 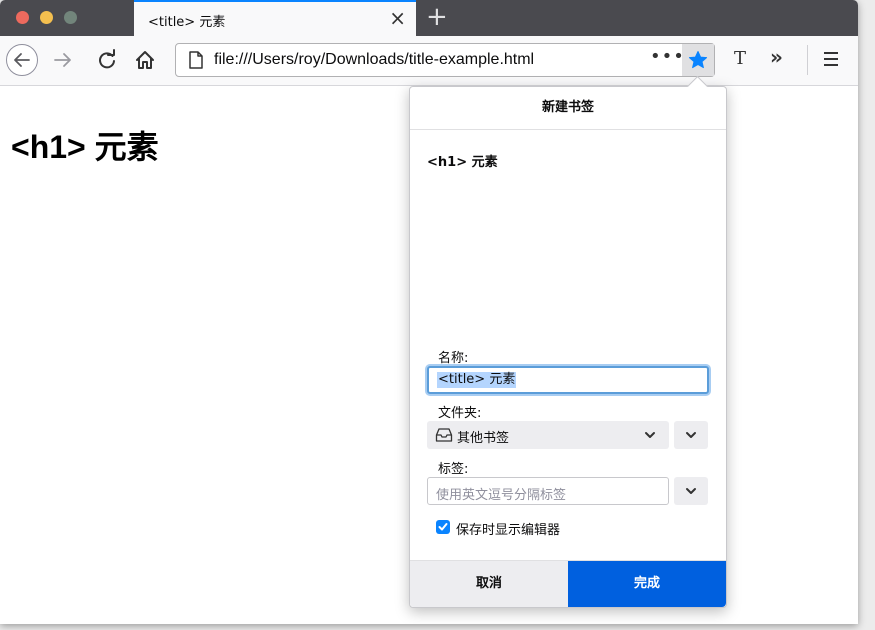 What do you see at coordinates (740, 58) in the screenshot?
I see `reader-view-button: T` at bounding box center [740, 58].